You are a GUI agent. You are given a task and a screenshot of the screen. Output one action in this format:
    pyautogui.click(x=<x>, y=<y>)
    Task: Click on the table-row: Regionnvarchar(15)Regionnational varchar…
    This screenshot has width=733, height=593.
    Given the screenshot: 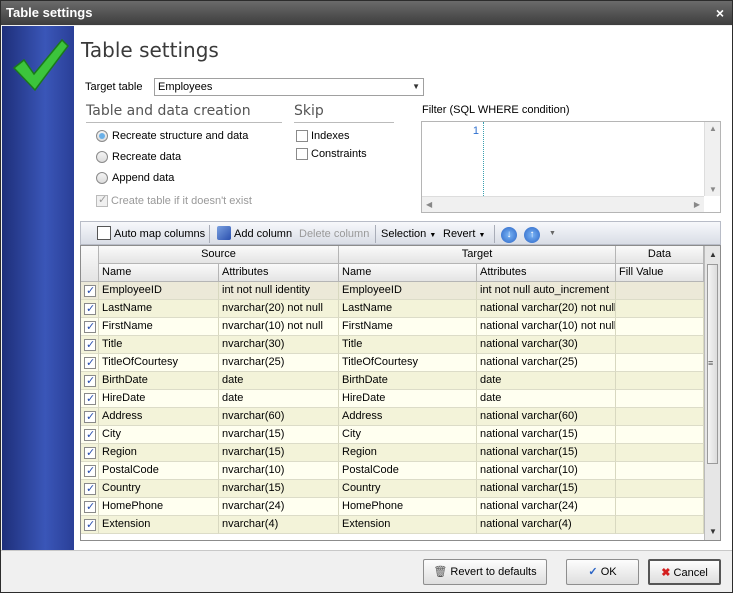 What is the action you would take?
    pyautogui.click(x=392, y=453)
    